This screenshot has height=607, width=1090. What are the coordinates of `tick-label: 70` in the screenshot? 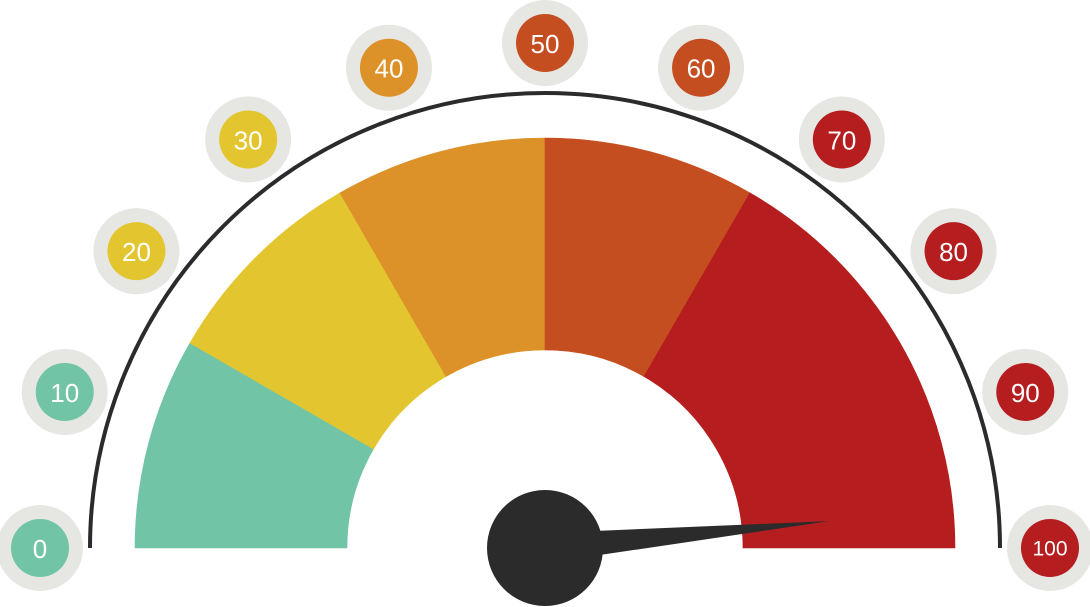 It's located at (841, 140).